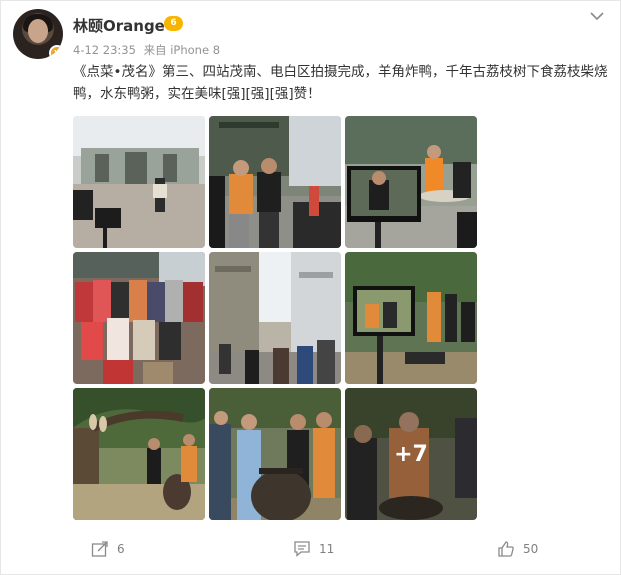 This screenshot has height=575, width=621. I want to click on like-count: 50, so click(531, 549).